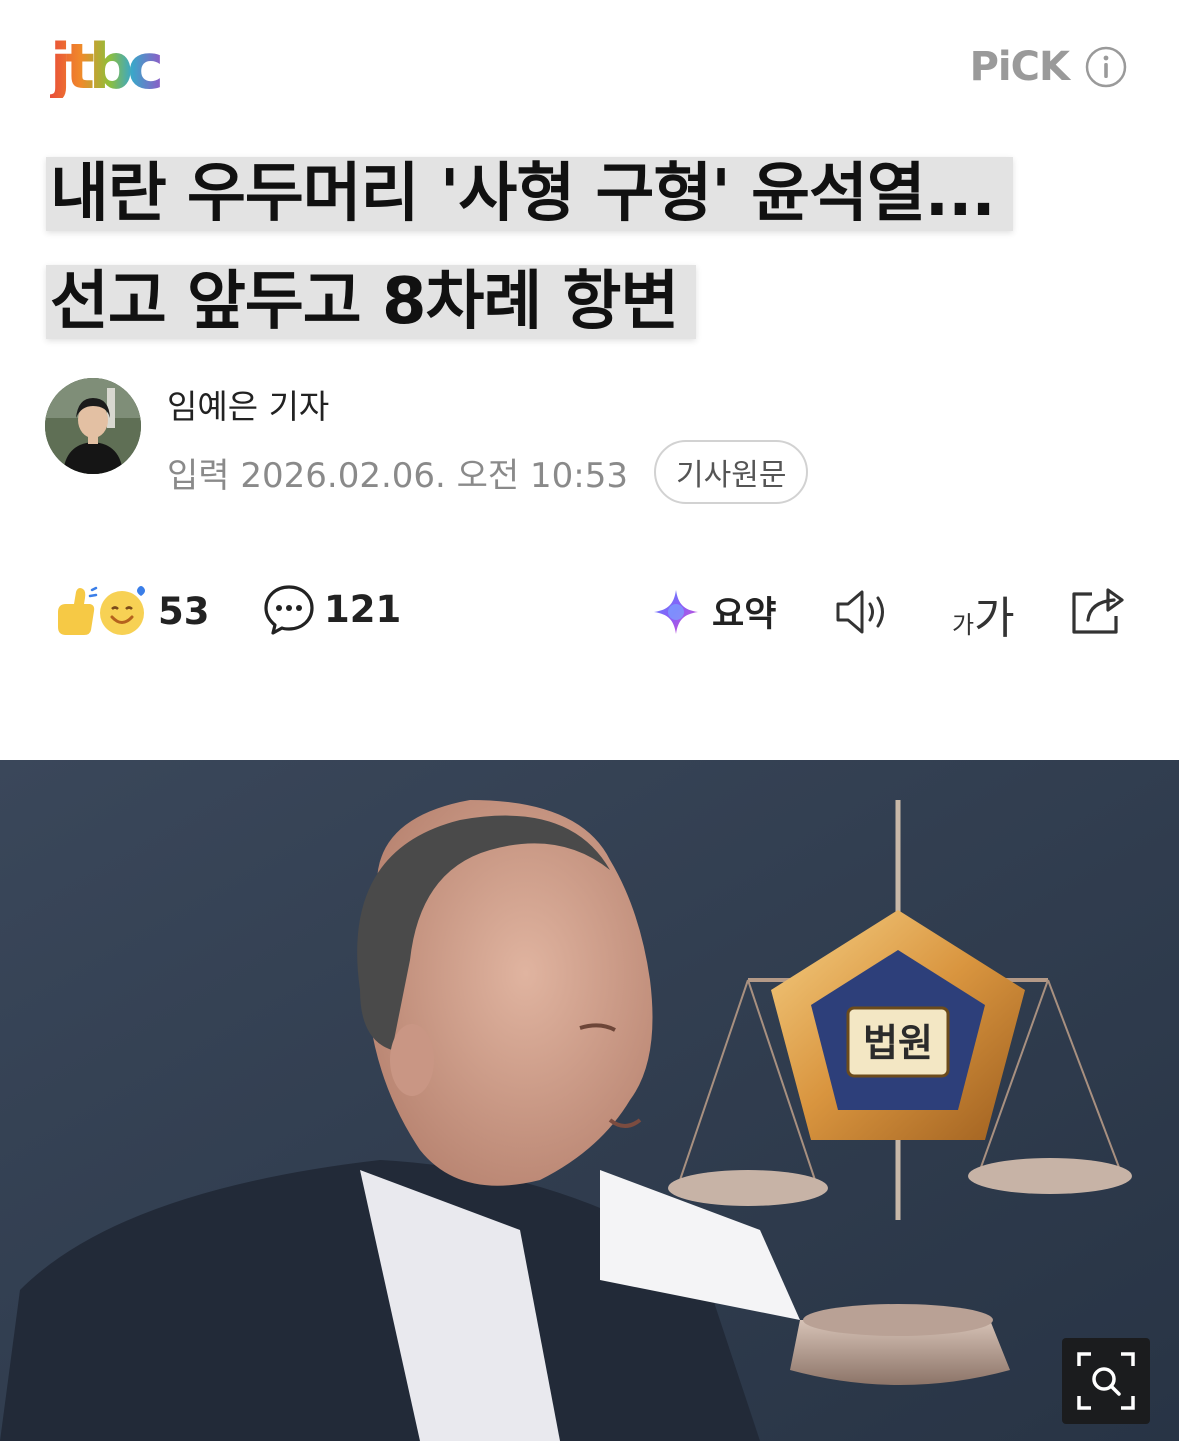  What do you see at coordinates (398, 475) in the screenshot?
I see `publish-date: 입력 2026.02.06. 오전 10:53` at bounding box center [398, 475].